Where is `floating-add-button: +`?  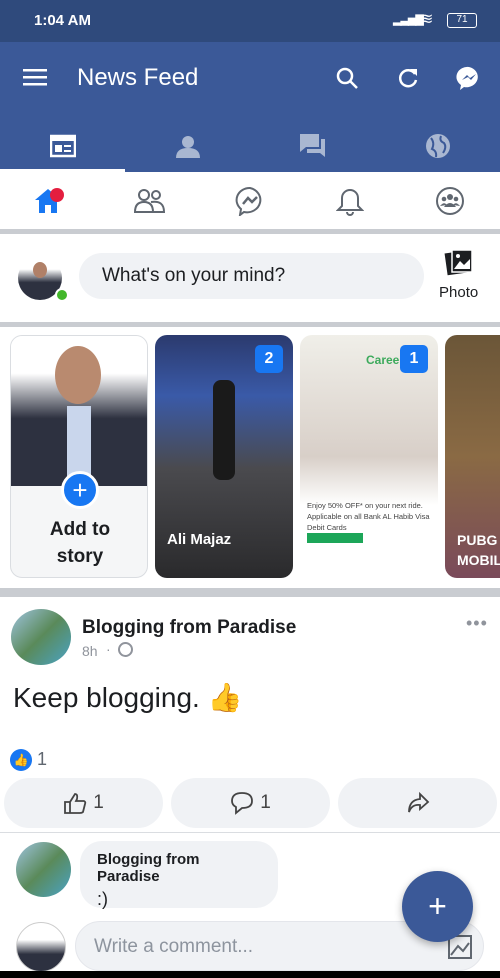 floating-add-button: + is located at coordinates (437, 906).